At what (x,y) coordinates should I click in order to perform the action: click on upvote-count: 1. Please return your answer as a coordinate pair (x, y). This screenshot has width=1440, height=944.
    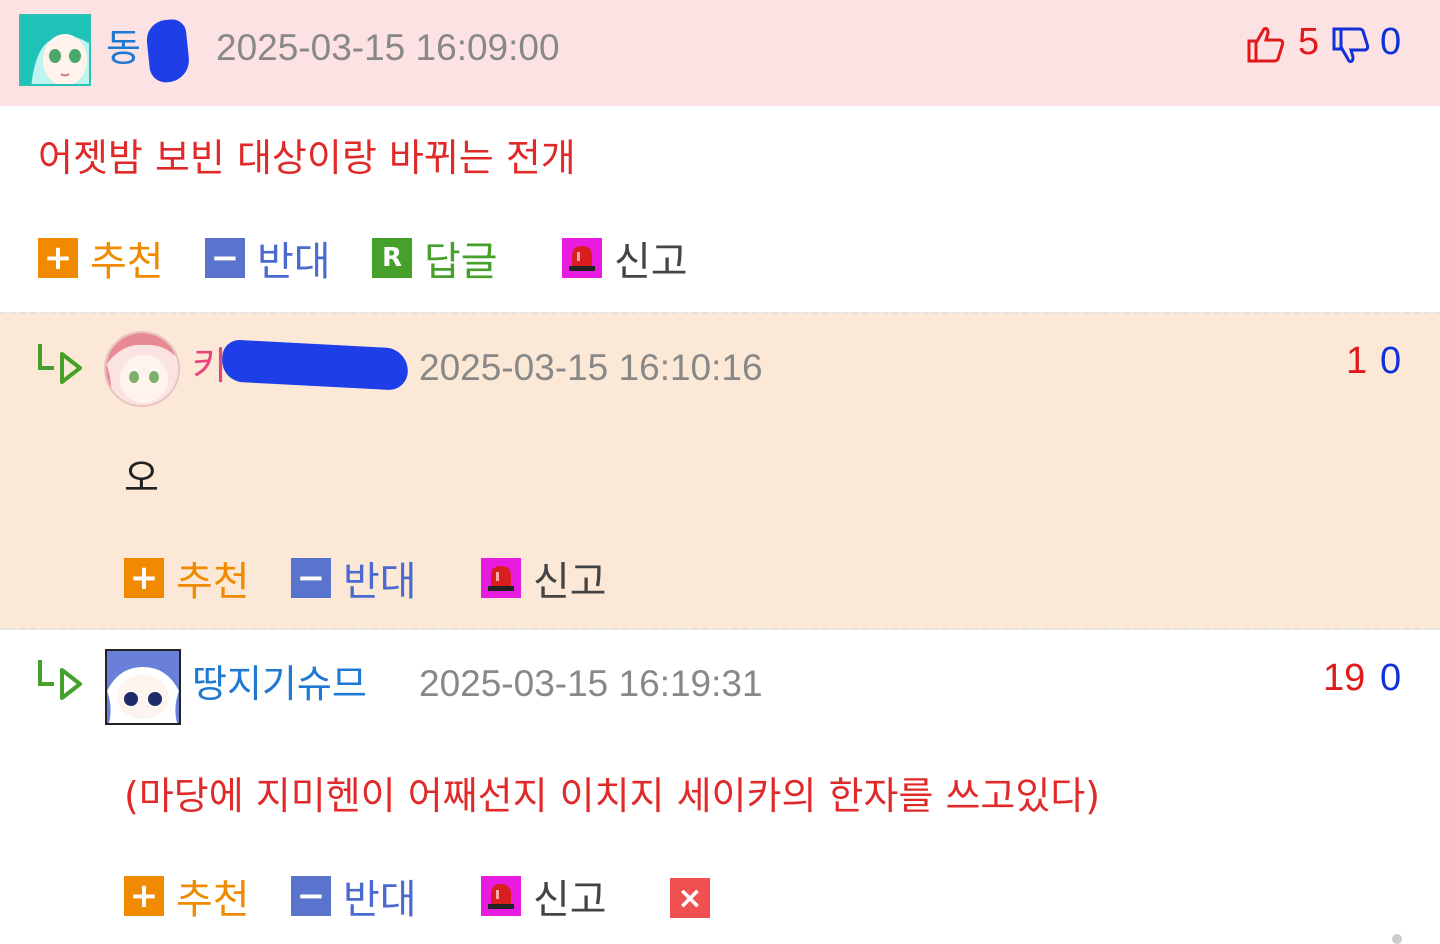
    Looking at the image, I should click on (1357, 361).